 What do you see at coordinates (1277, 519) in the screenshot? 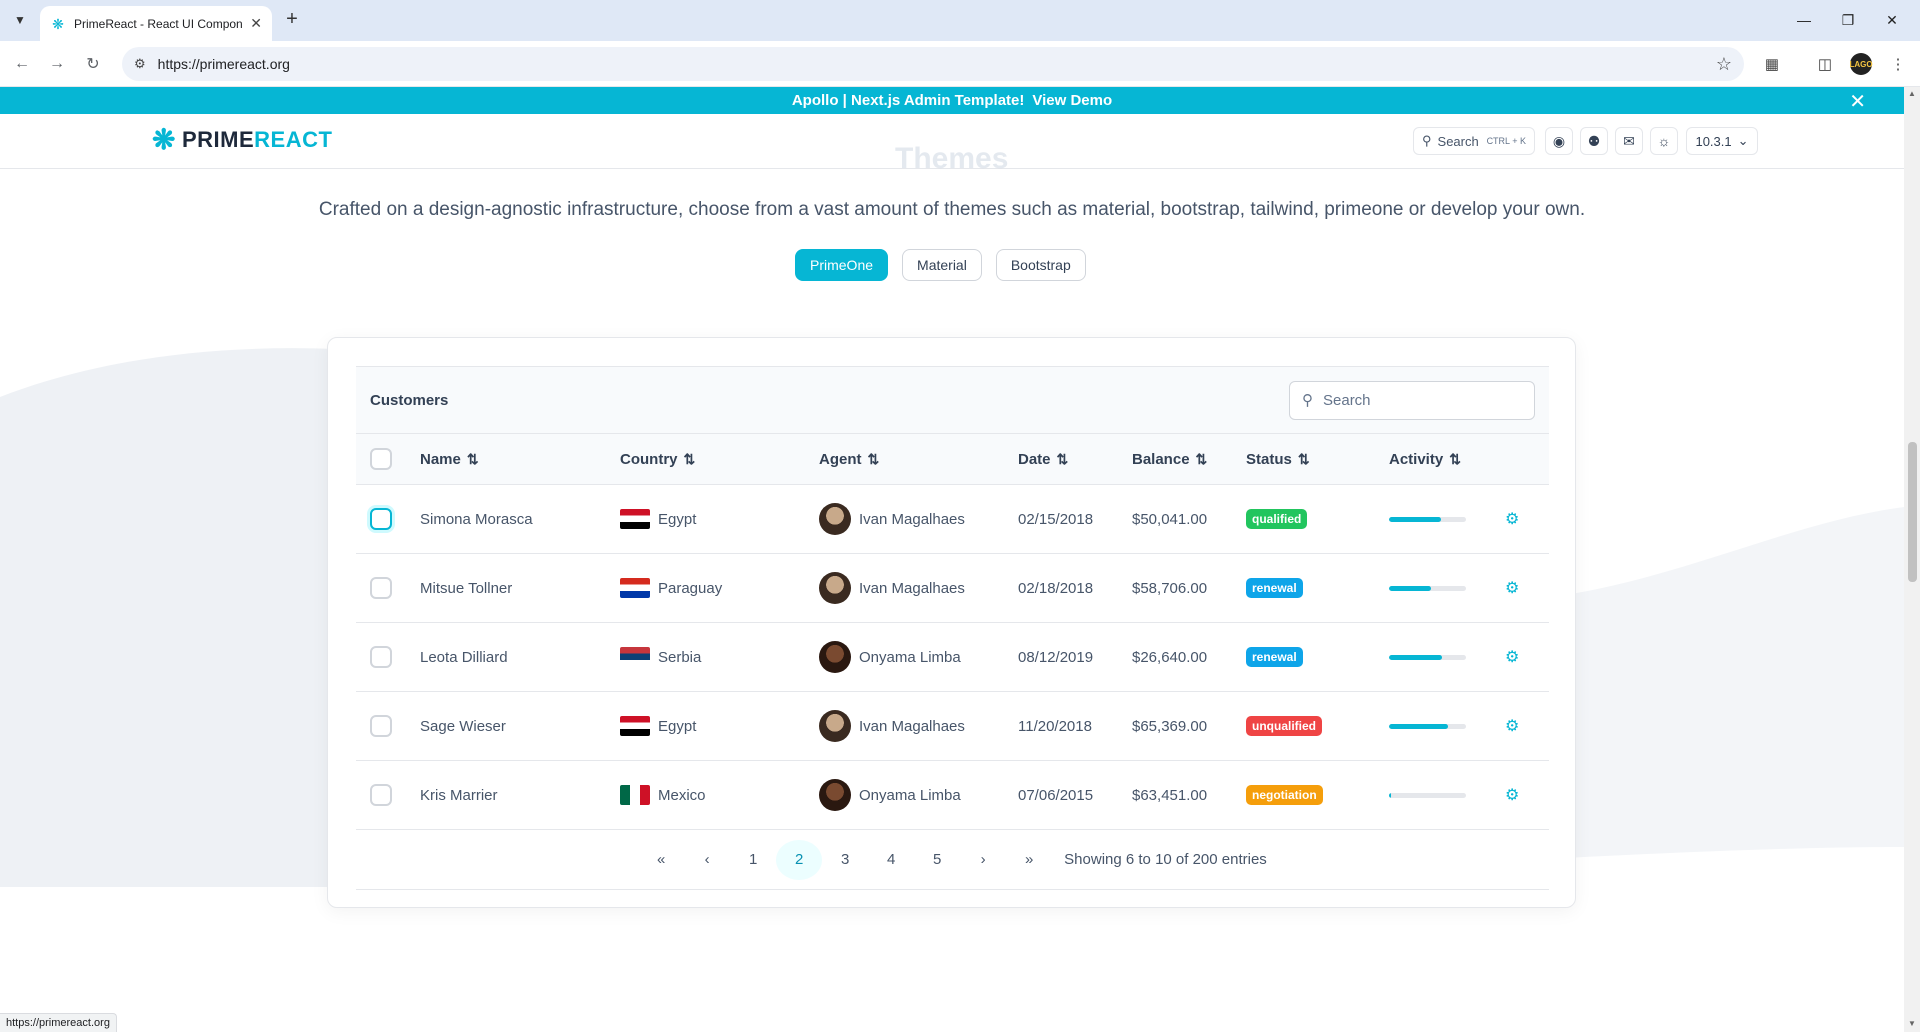
I see `status-badge: qualified` at bounding box center [1277, 519].